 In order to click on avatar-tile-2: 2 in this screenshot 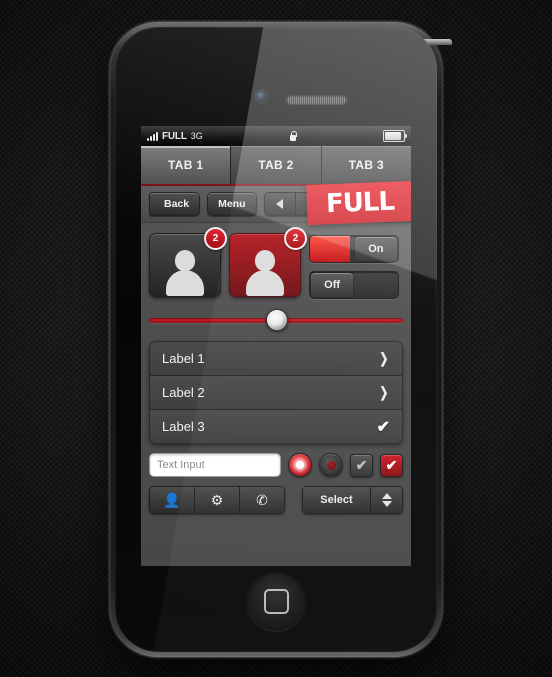, I will do `click(268, 262)`.